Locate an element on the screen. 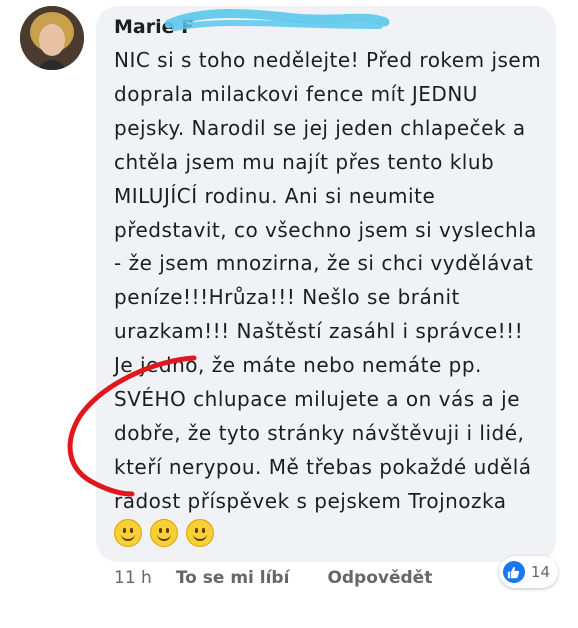 The height and width of the screenshot is (628, 578). comment-actions: 11 h To se mi líbí Odpovědět is located at coordinates (273, 578).